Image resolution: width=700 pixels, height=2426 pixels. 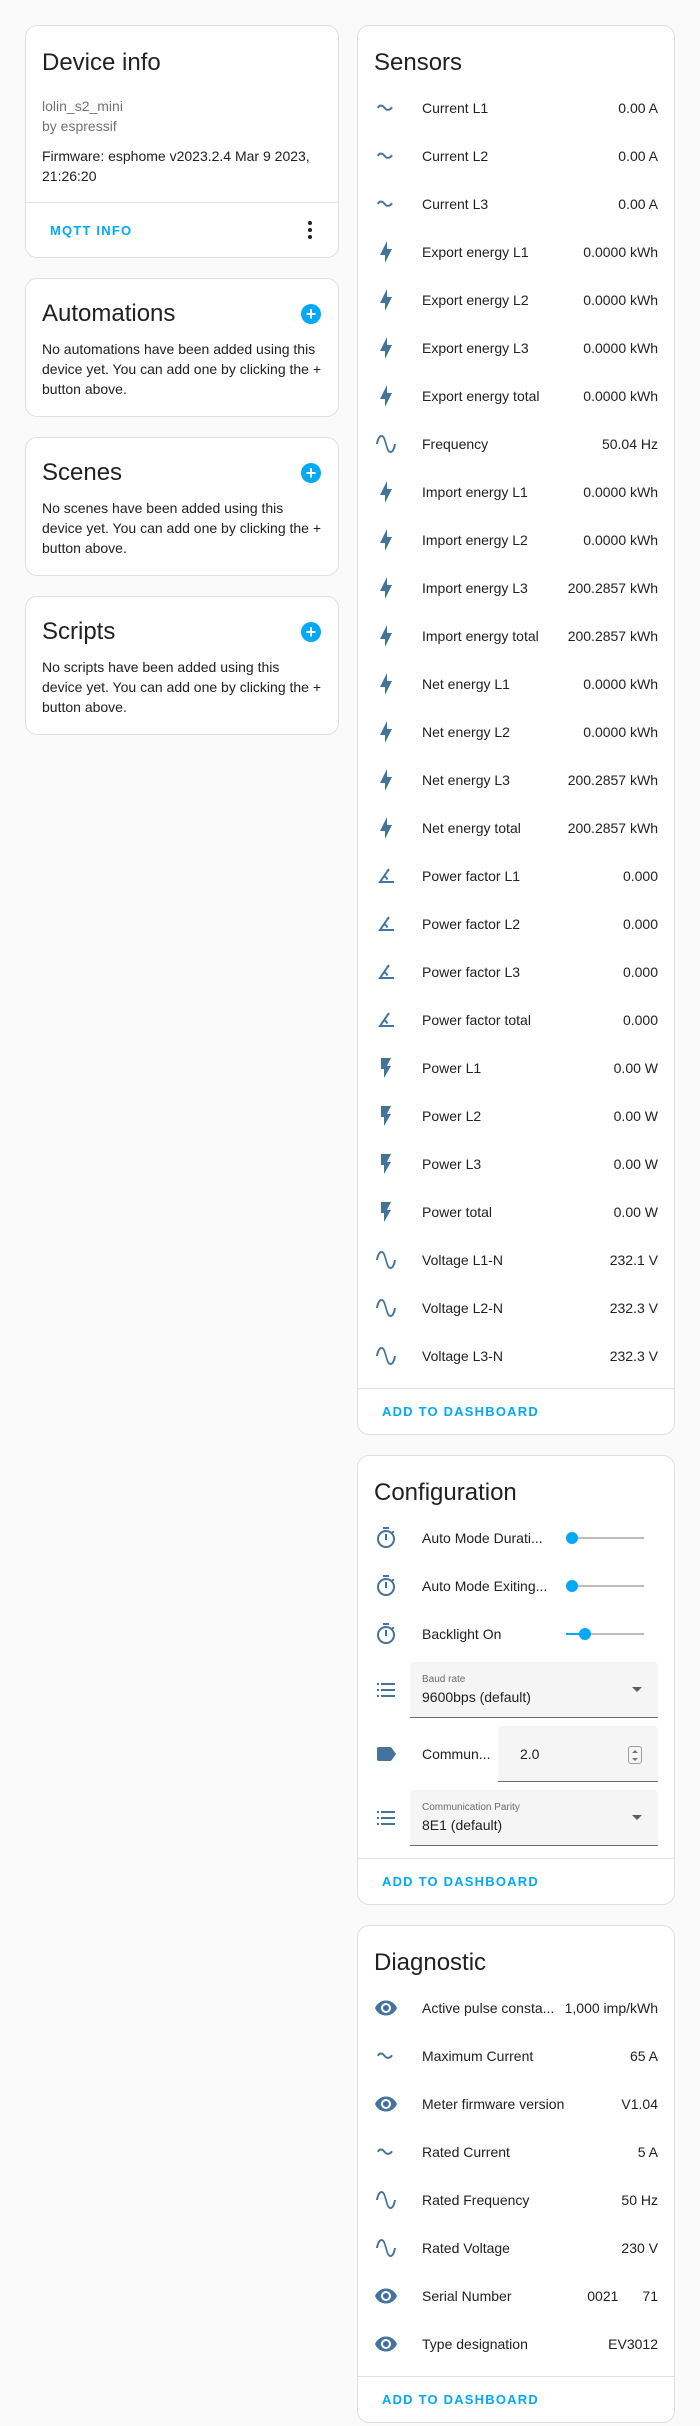 What do you see at coordinates (455, 204) in the screenshot?
I see `sensor-name: Current L3` at bounding box center [455, 204].